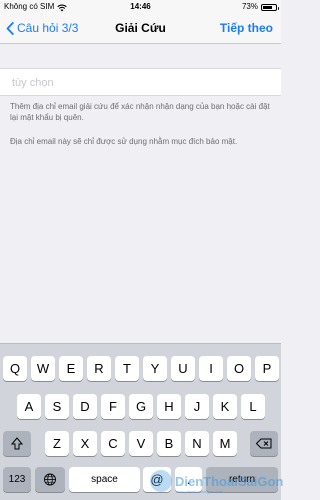 The width and height of the screenshot is (320, 500). I want to click on battery-percent: 73%, so click(249, 6).